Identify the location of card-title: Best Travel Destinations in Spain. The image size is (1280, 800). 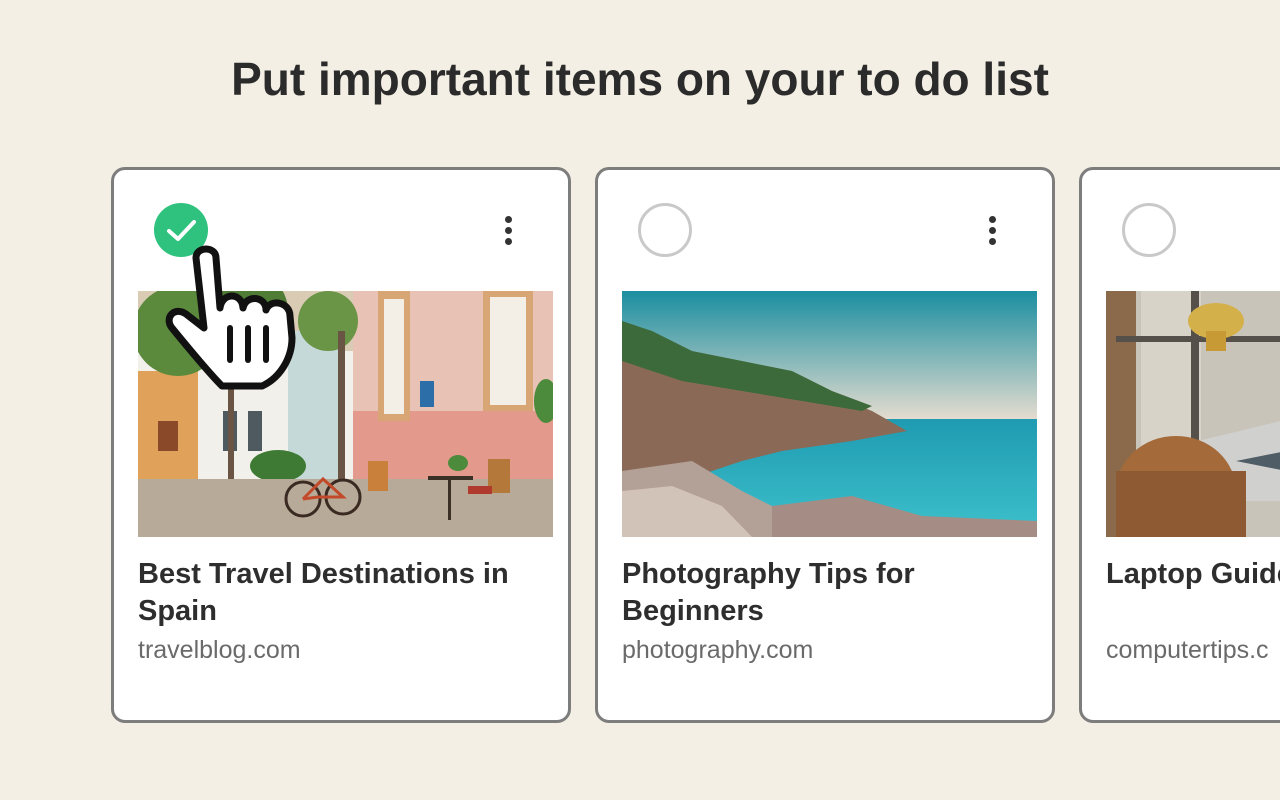
(338, 593).